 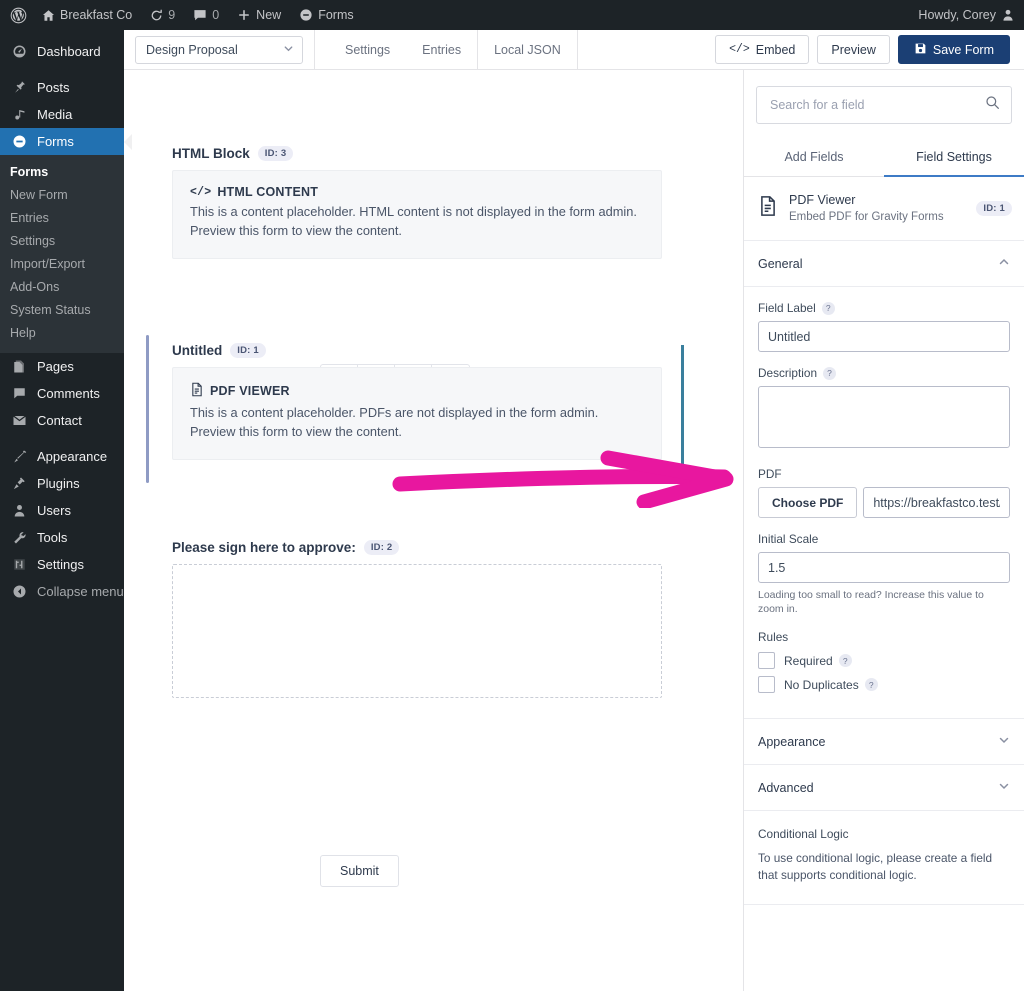 What do you see at coordinates (62, 87) in the screenshot?
I see `sidebar-item-posts: Posts` at bounding box center [62, 87].